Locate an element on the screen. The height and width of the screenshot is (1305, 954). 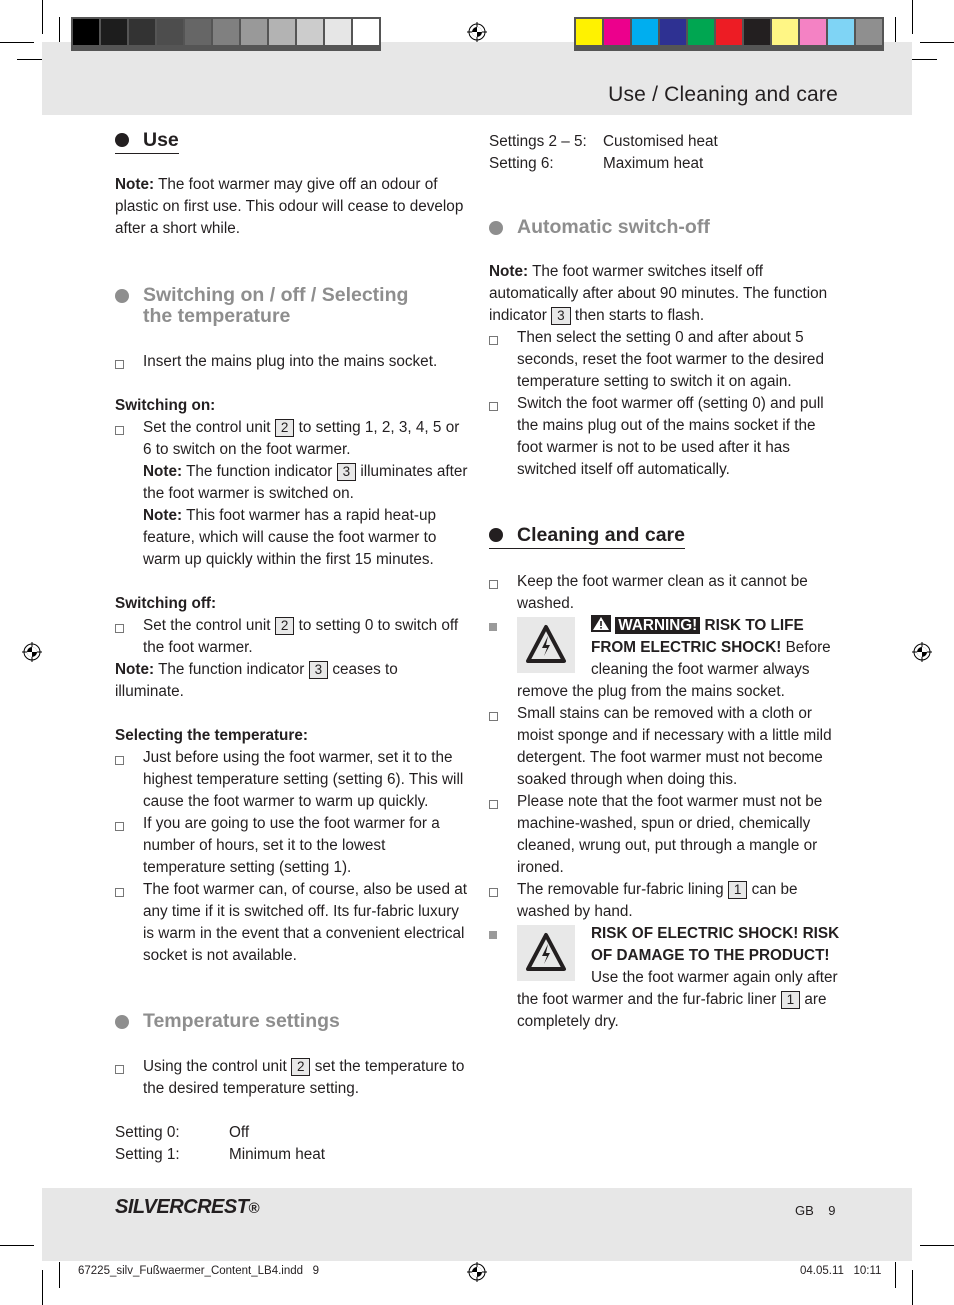
heading-underline: Cleaning and care is located at coordinates (587, 536).